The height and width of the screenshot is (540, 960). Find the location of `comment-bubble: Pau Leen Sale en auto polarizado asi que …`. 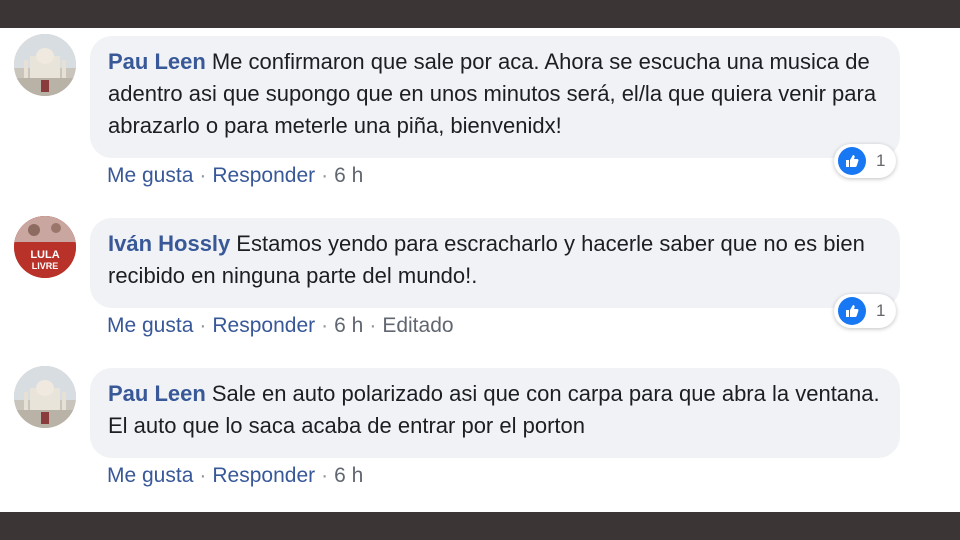

comment-bubble: Pau Leen Sale en auto polarizado asi que … is located at coordinates (495, 413).